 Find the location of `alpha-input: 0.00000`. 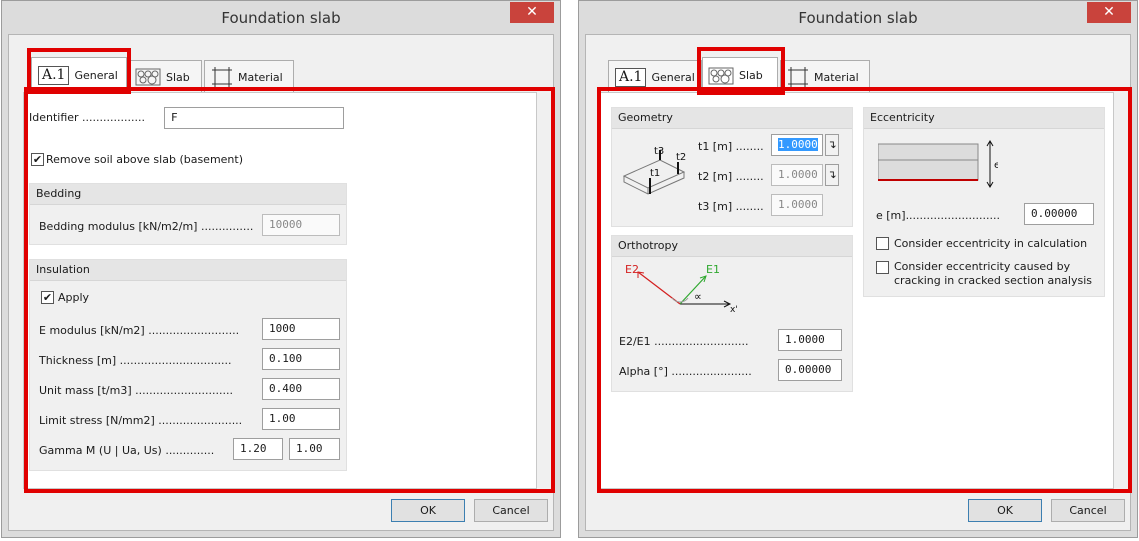

alpha-input: 0.00000 is located at coordinates (810, 370).